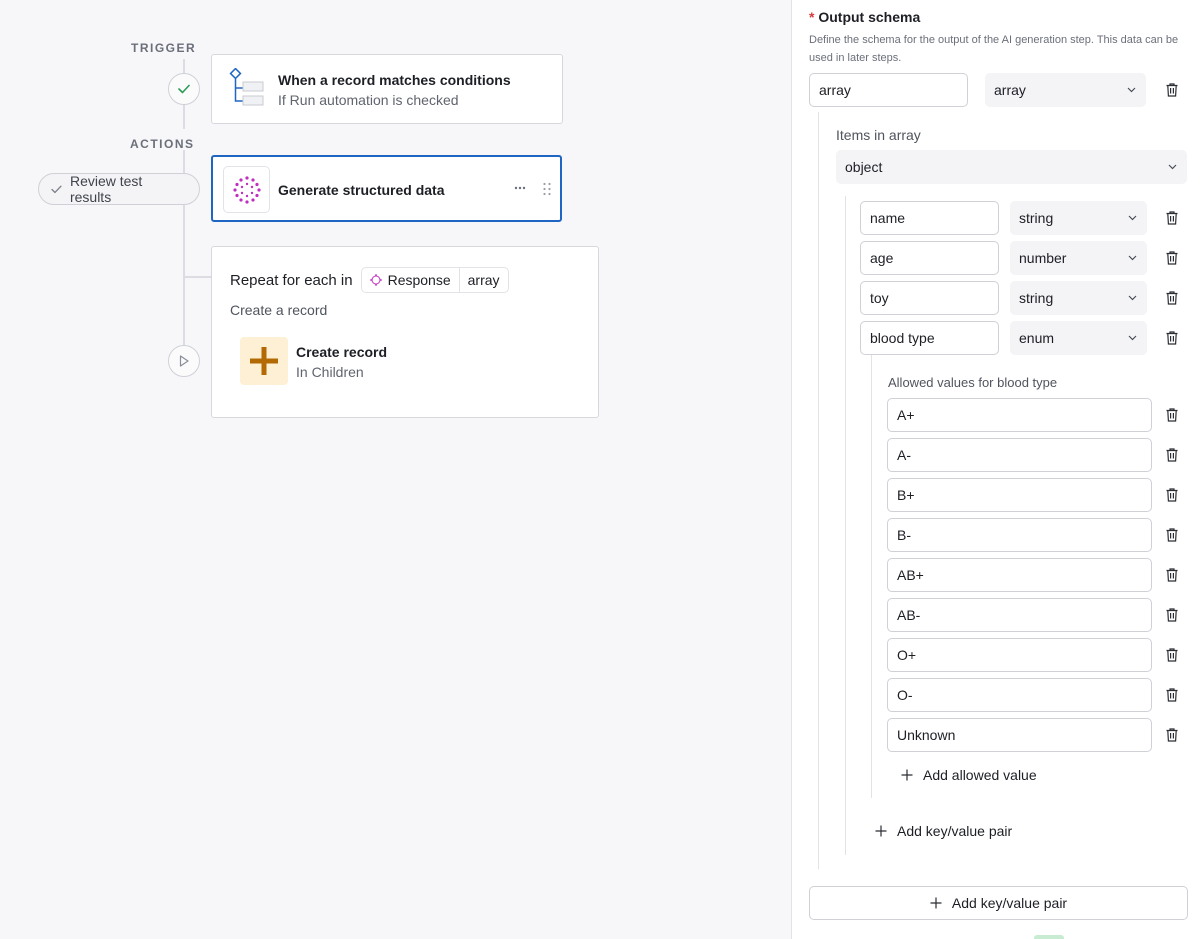 This screenshot has width=1203, height=939. I want to click on field-type-value: enum, so click(1037, 338).